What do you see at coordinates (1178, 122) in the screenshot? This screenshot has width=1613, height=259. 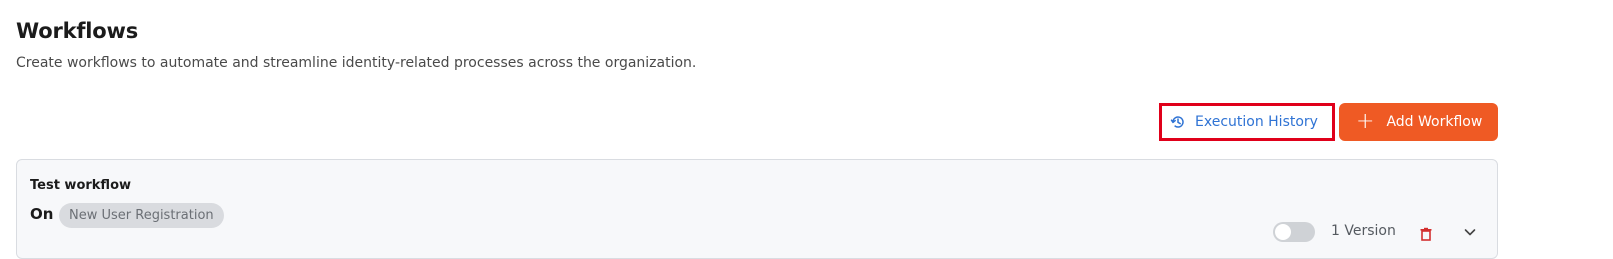 I see `history-icon` at bounding box center [1178, 122].